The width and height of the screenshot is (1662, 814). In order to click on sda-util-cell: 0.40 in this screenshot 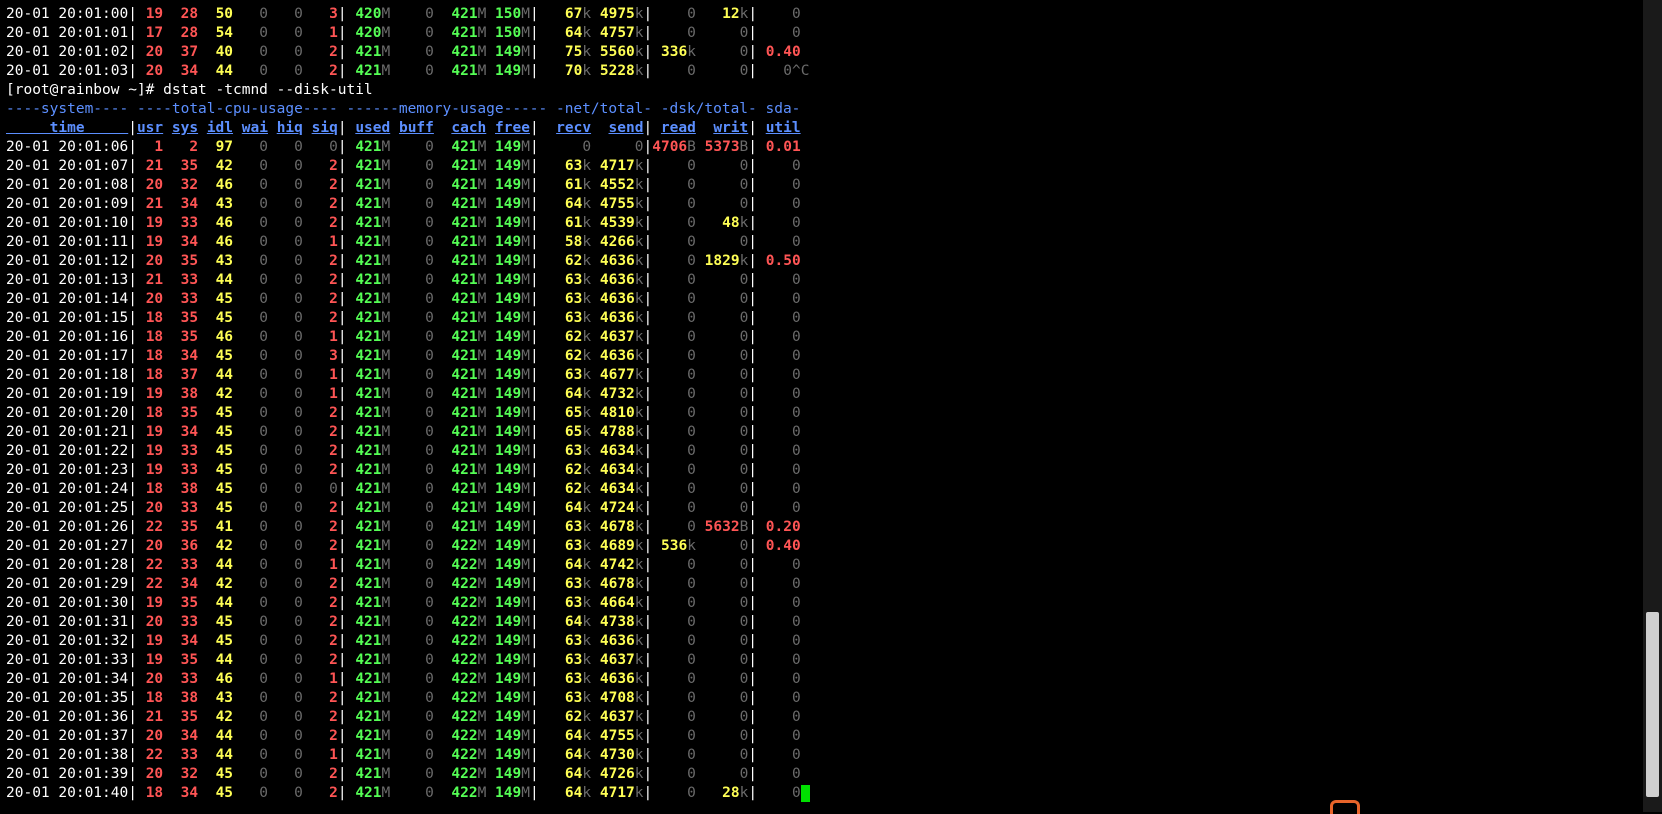, I will do `click(783, 546)`.